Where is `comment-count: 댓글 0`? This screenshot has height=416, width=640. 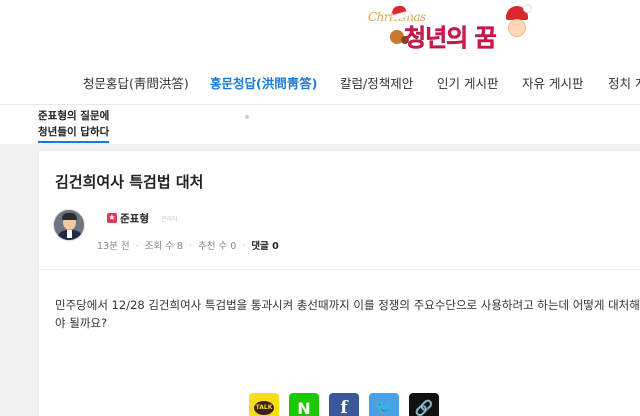
comment-count: 댓글 0 is located at coordinates (264, 246).